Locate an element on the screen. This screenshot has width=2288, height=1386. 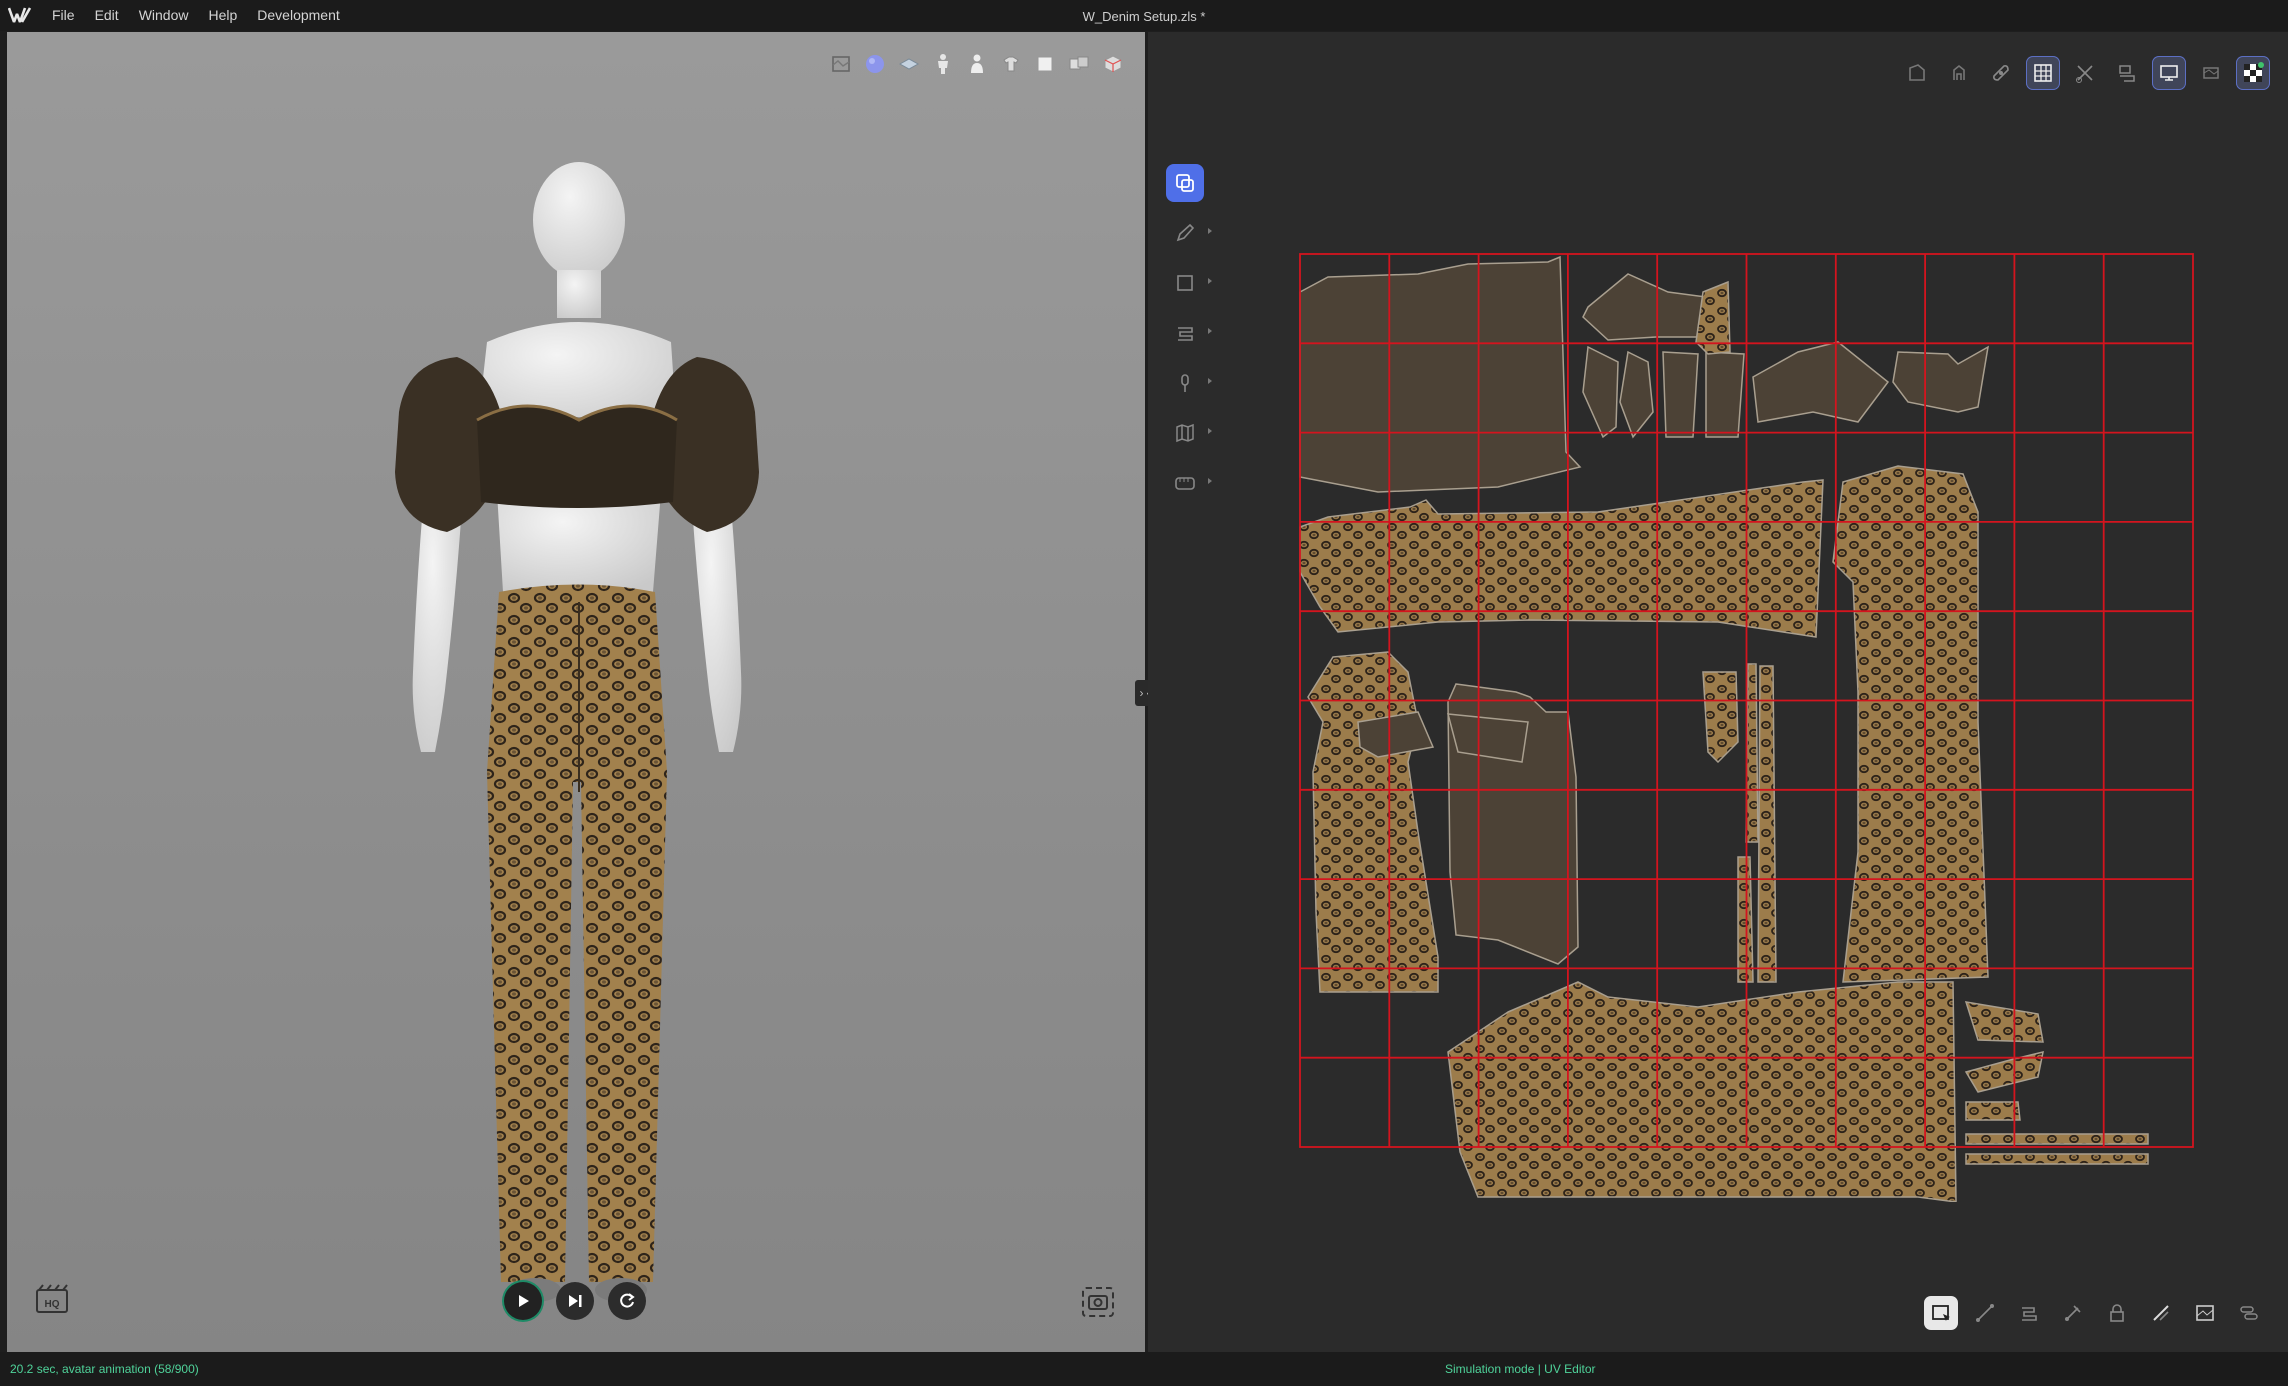
shaded-sphere-icon is located at coordinates (875, 64).